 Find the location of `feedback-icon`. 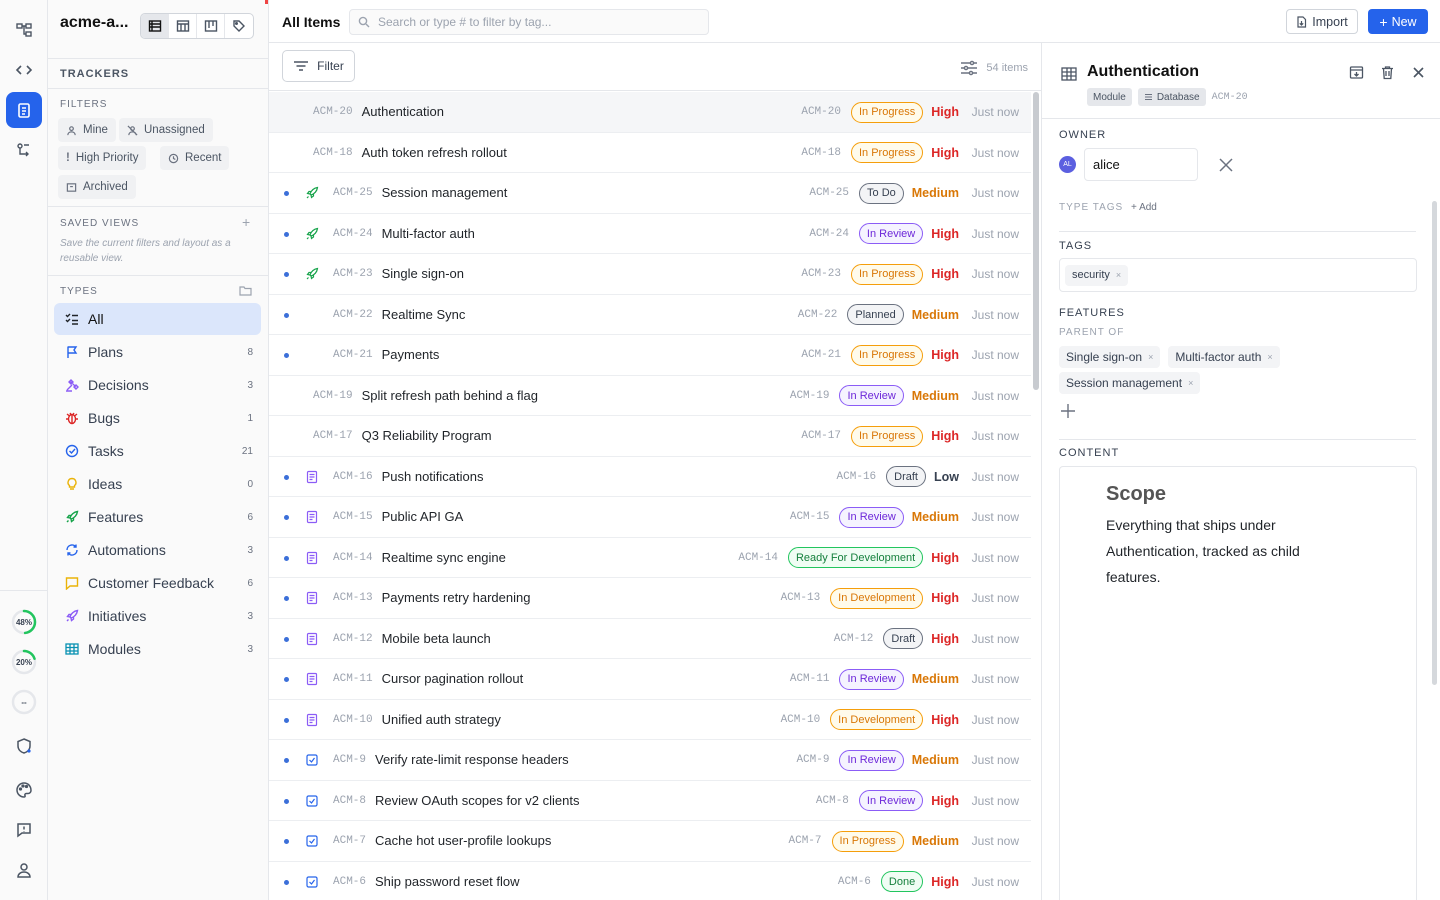

feedback-icon is located at coordinates (24, 830).